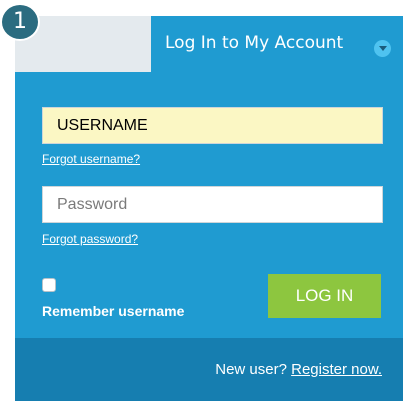 This screenshot has width=403, height=401. What do you see at coordinates (324, 296) in the screenshot?
I see `login-button: LOG IN` at bounding box center [324, 296].